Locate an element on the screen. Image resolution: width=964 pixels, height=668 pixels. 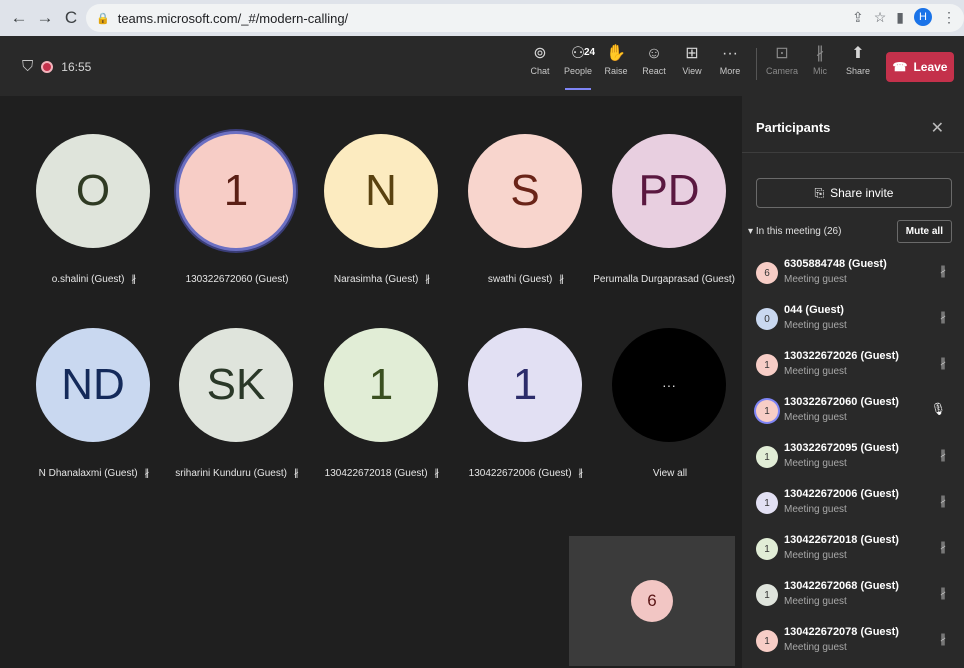
mic-on-icon: 🎙 is located at coordinates (938, 409).